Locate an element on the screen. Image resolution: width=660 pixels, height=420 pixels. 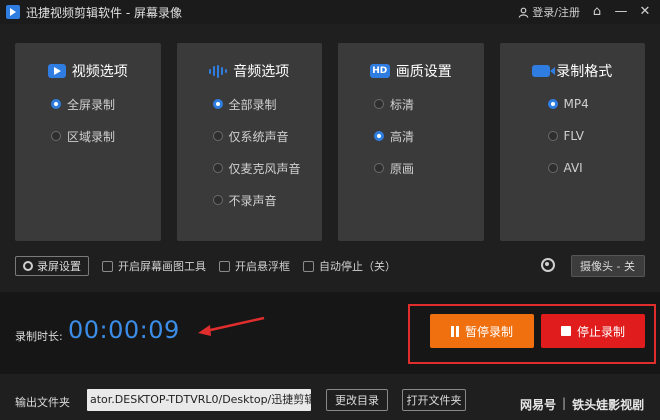
format-option-flv: FLV is located at coordinates (568, 136).